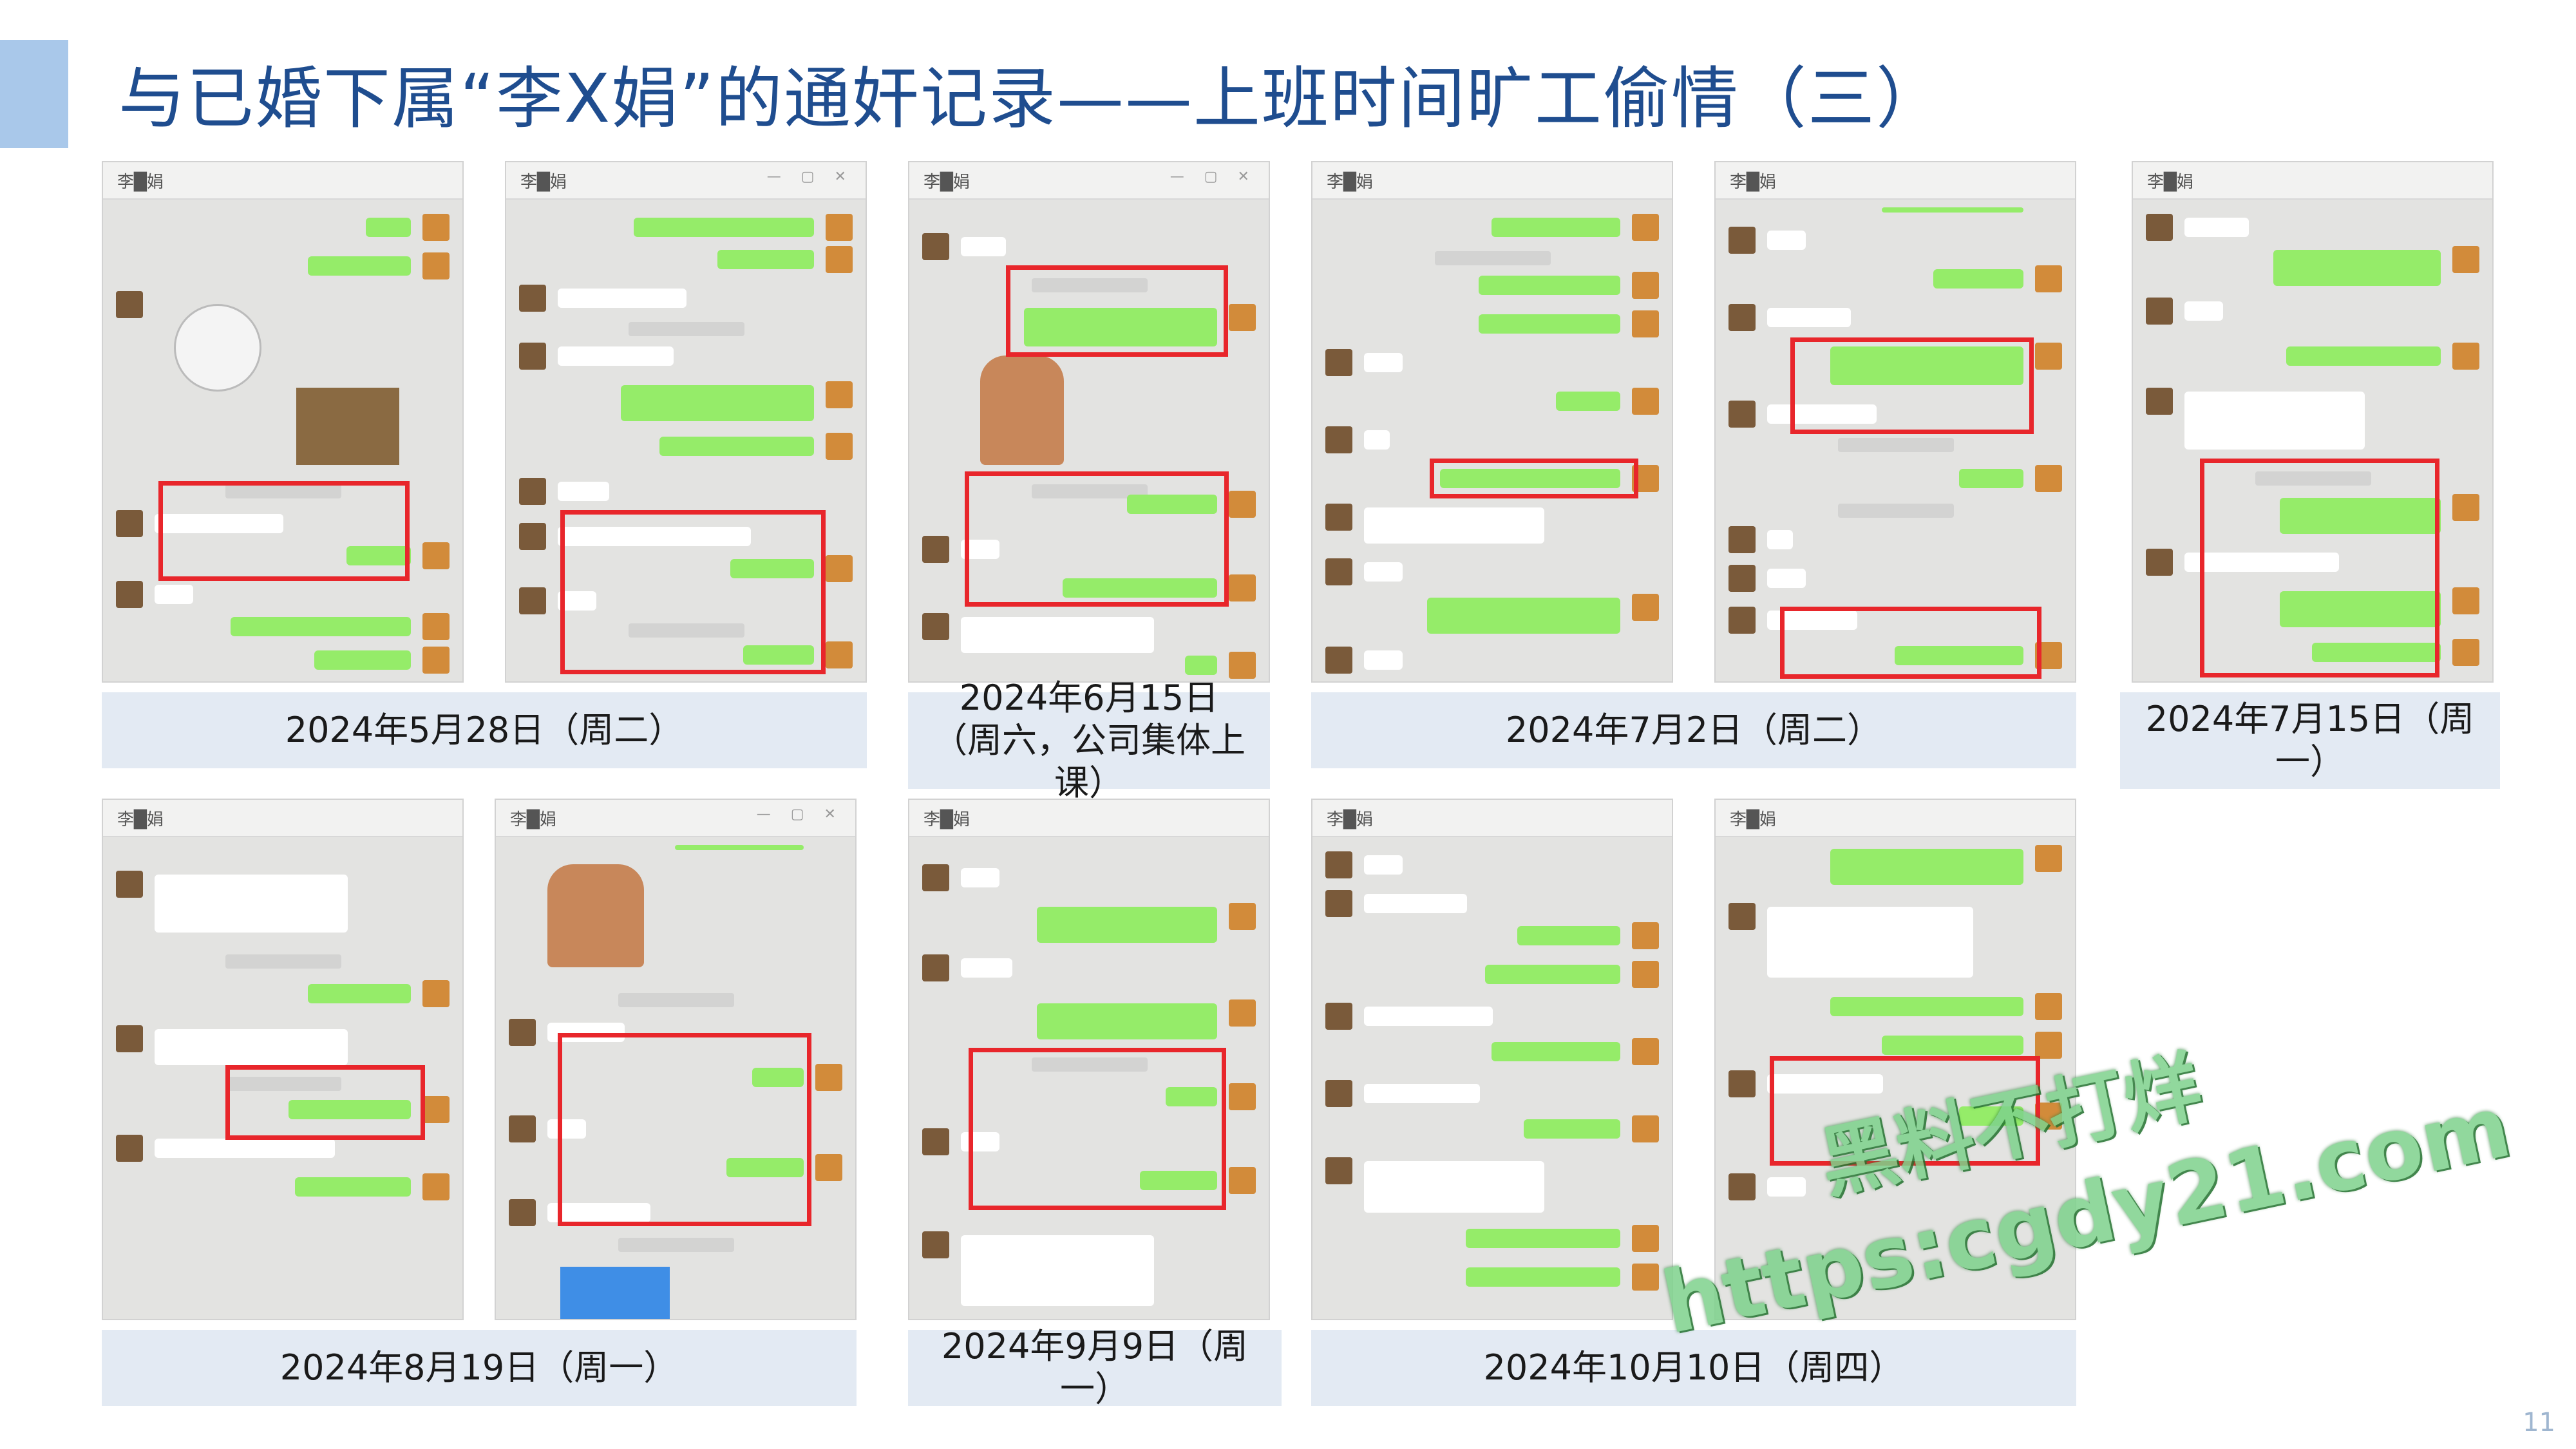  What do you see at coordinates (1089, 740) in the screenshot?
I see `date-caption: 2024年6月15日（周六，公司集体上课）` at bounding box center [1089, 740].